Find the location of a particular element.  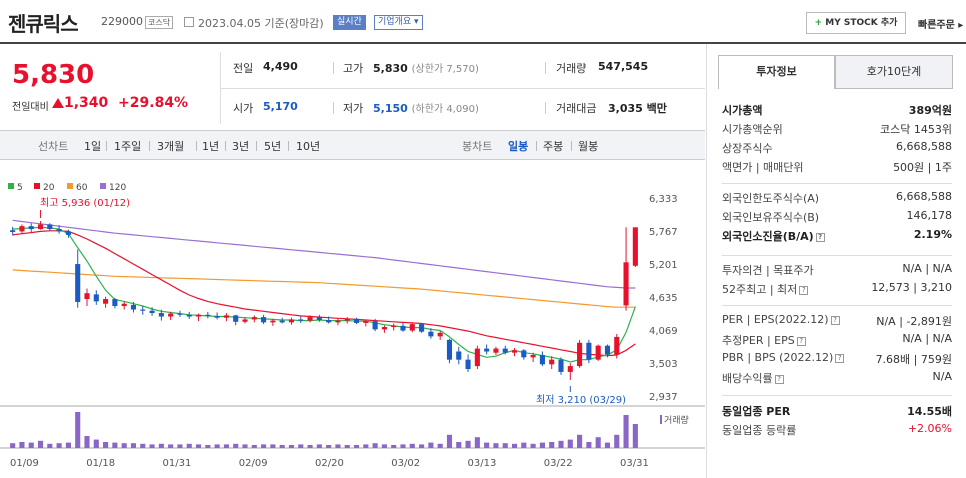

high-label: 고가 is located at coordinates (353, 68).